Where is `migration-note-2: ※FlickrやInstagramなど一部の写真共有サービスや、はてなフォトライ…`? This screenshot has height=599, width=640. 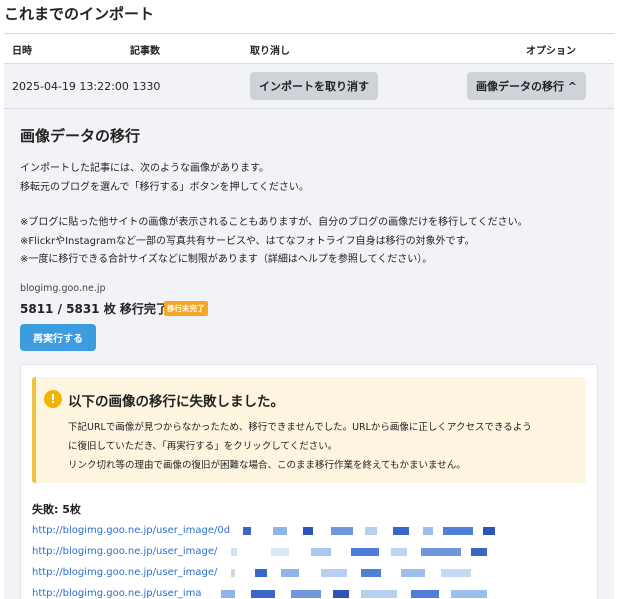
migration-note-2: ※FlickrやInstagramなど一部の写真共有サービスや、はてなフォトライ… is located at coordinates (247, 241).